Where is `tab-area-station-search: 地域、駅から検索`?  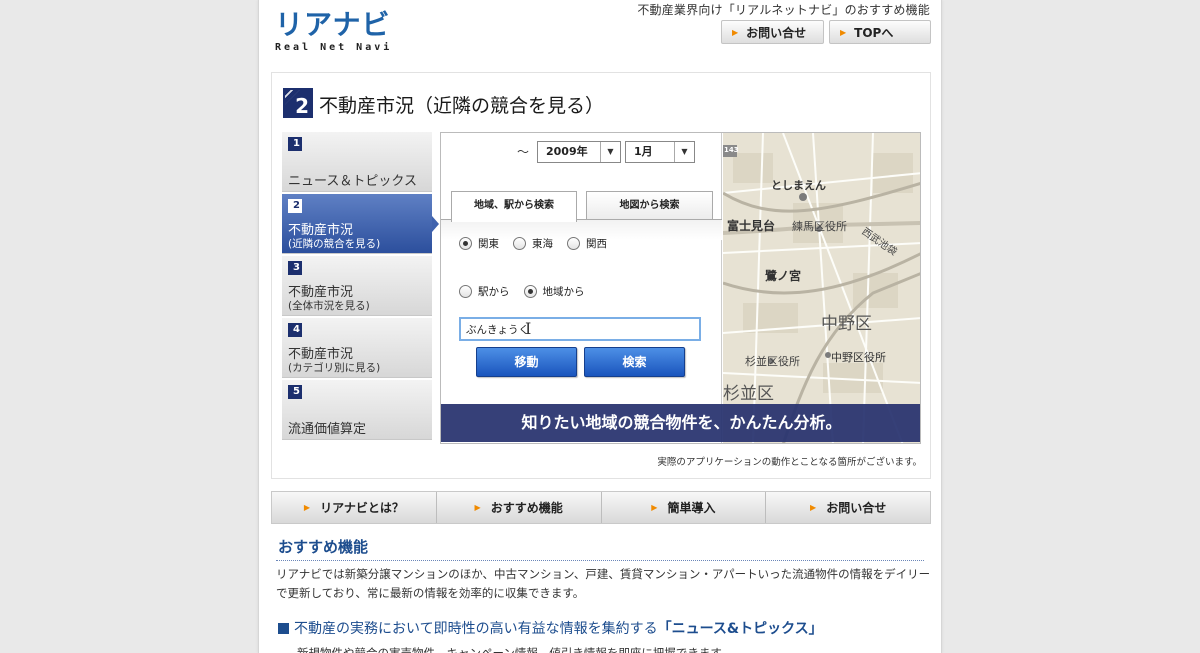
tab-area-station-search: 地域、駅から検索 is located at coordinates (514, 206).